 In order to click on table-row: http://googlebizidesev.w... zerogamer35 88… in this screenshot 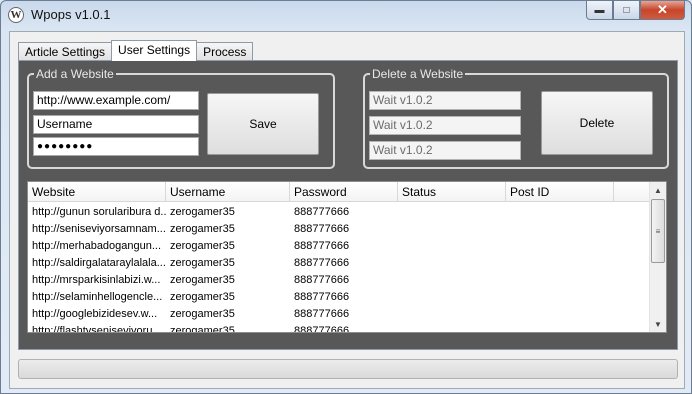, I will do `click(339, 314)`.